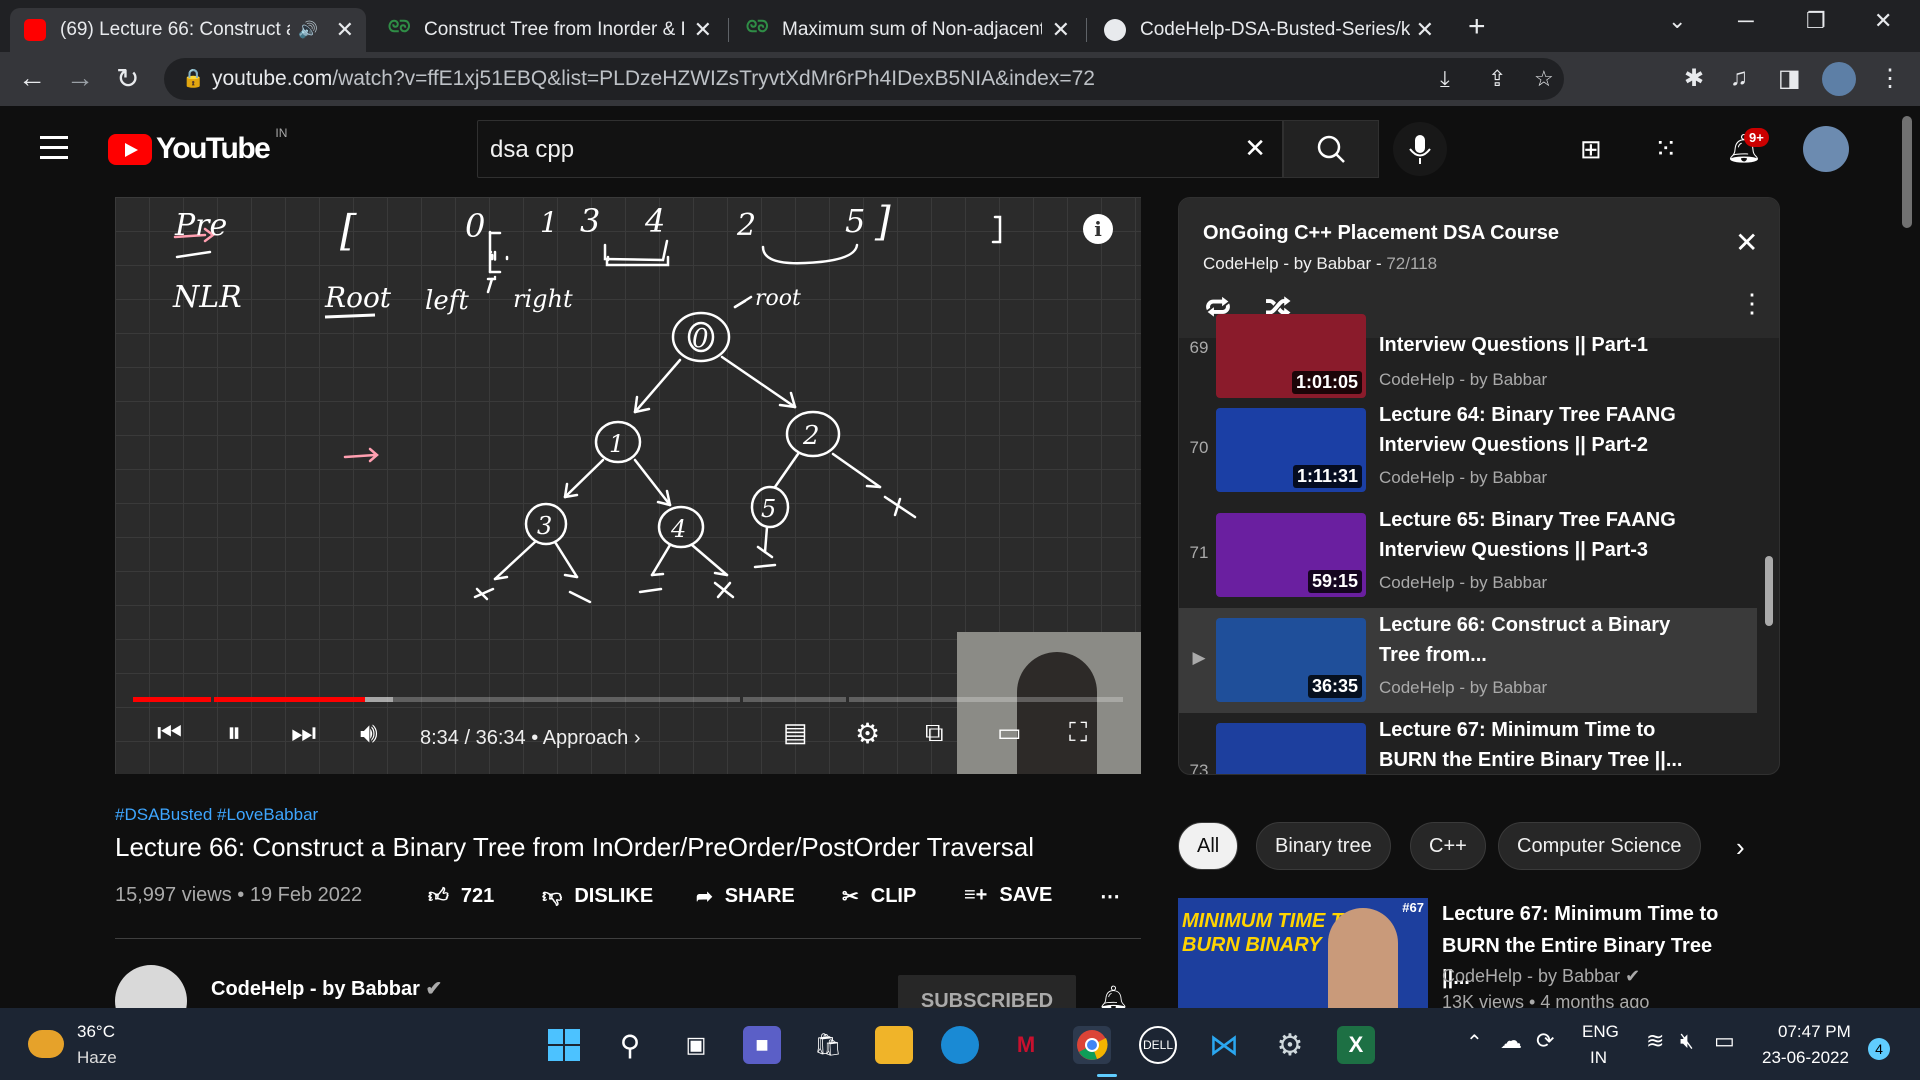 The image size is (1920, 1080). I want to click on like-button: 👍︎ 721, so click(461, 896).